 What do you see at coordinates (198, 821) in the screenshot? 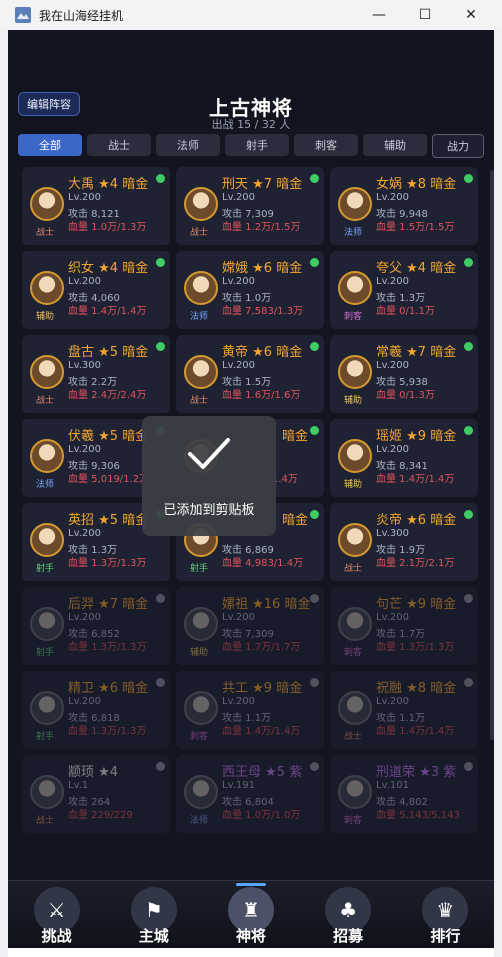
I see `hero-role: 法师` at bounding box center [198, 821].